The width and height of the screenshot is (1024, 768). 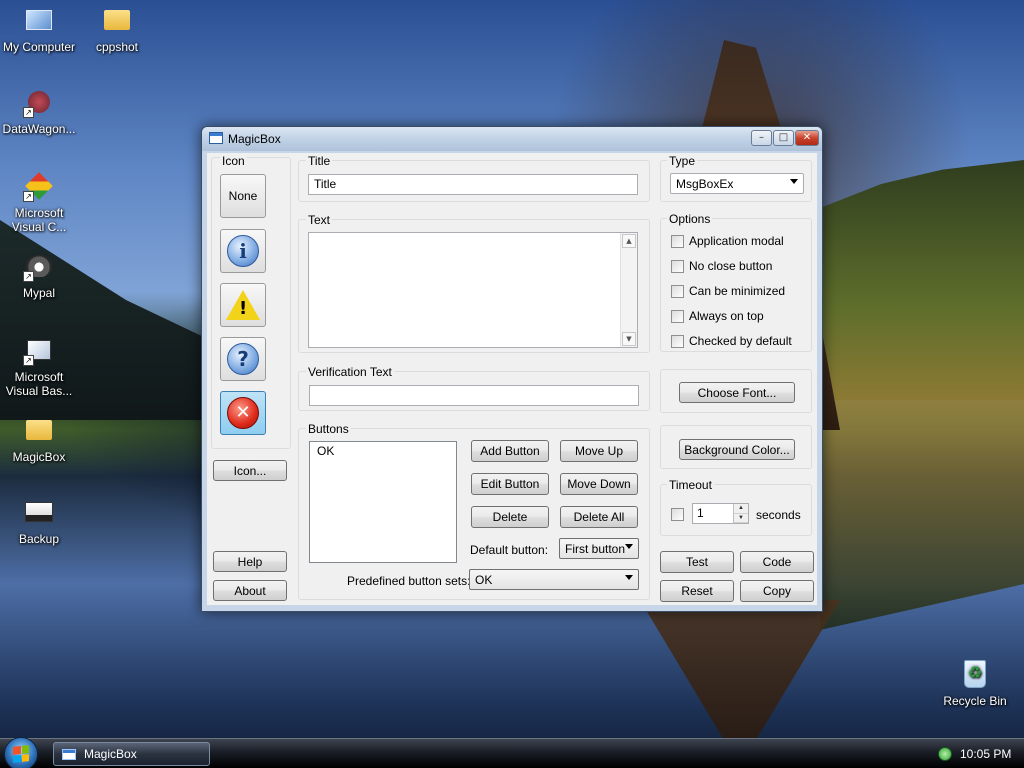 I want to click on type-label: Type, so click(x=682, y=161).